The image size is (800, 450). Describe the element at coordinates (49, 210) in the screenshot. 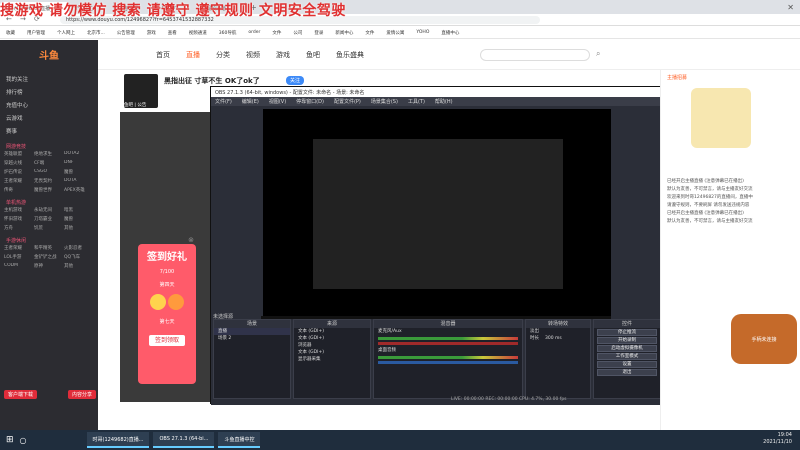

I see `sidebar-game-link: 永劫无间` at that location.